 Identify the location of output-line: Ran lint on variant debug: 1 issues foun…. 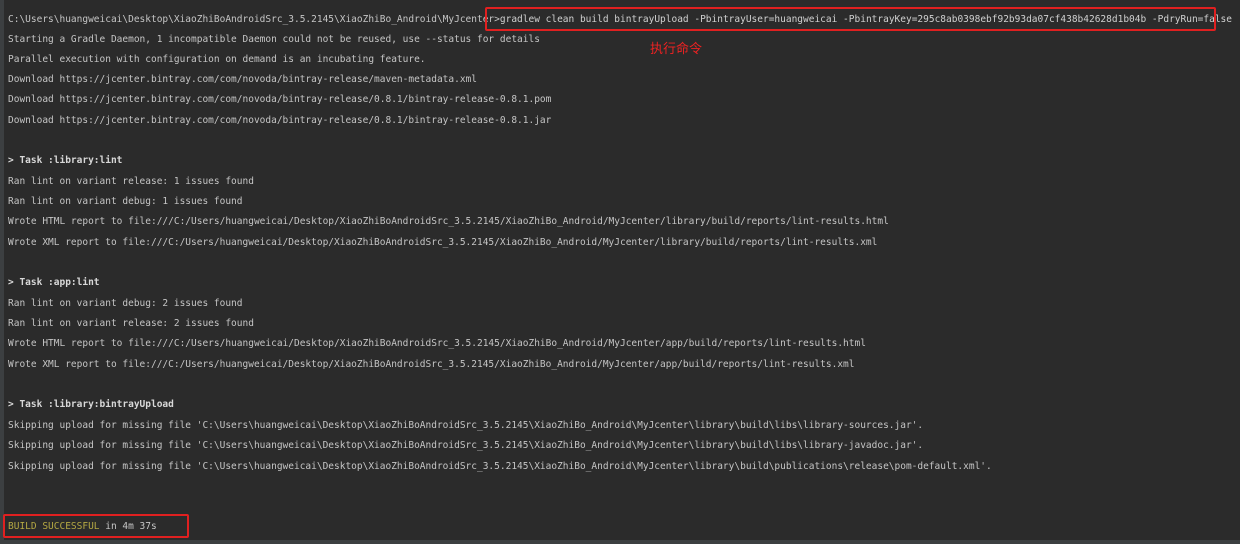
(125, 201).